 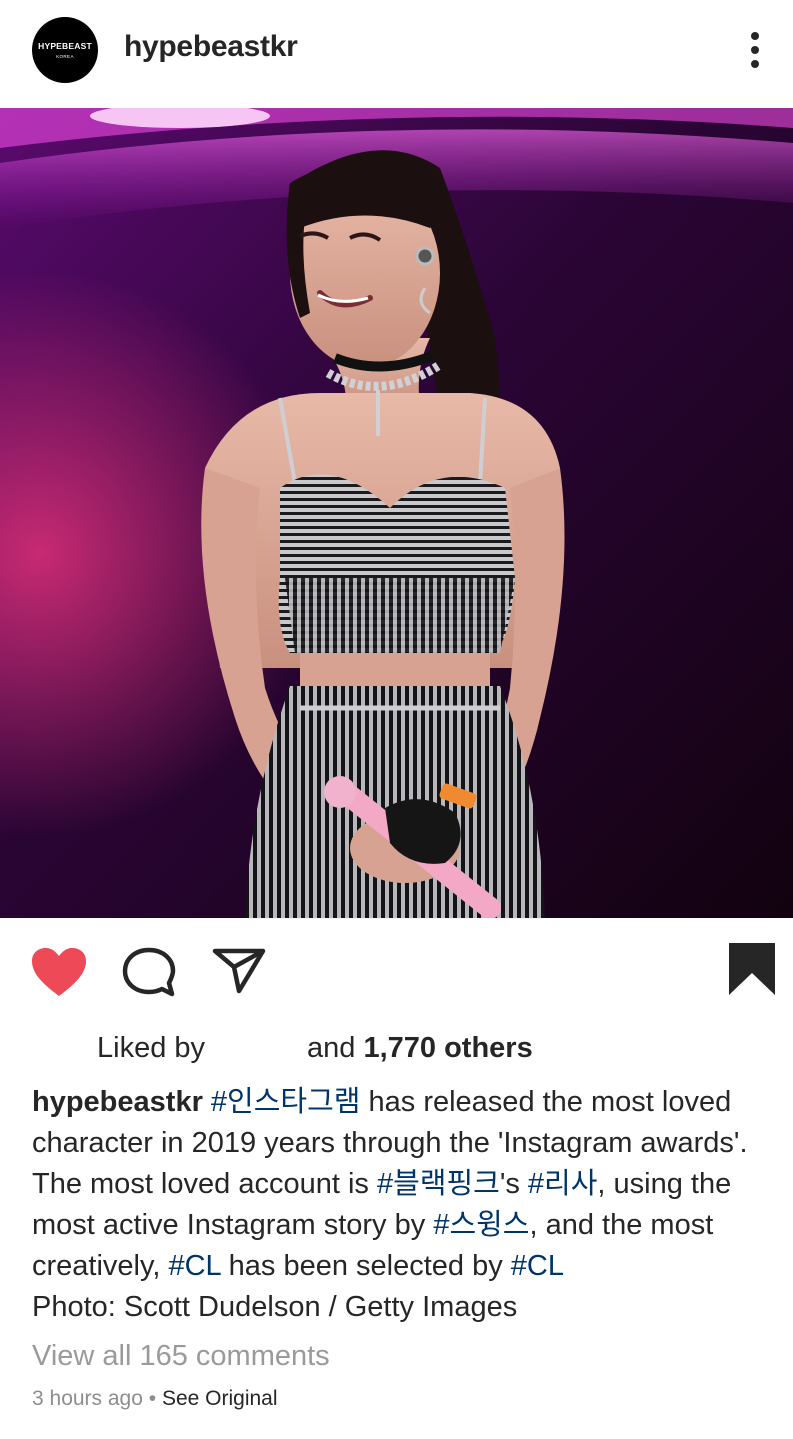 I want to click on hashtag-link: #블랙핑크, so click(x=438, y=1184).